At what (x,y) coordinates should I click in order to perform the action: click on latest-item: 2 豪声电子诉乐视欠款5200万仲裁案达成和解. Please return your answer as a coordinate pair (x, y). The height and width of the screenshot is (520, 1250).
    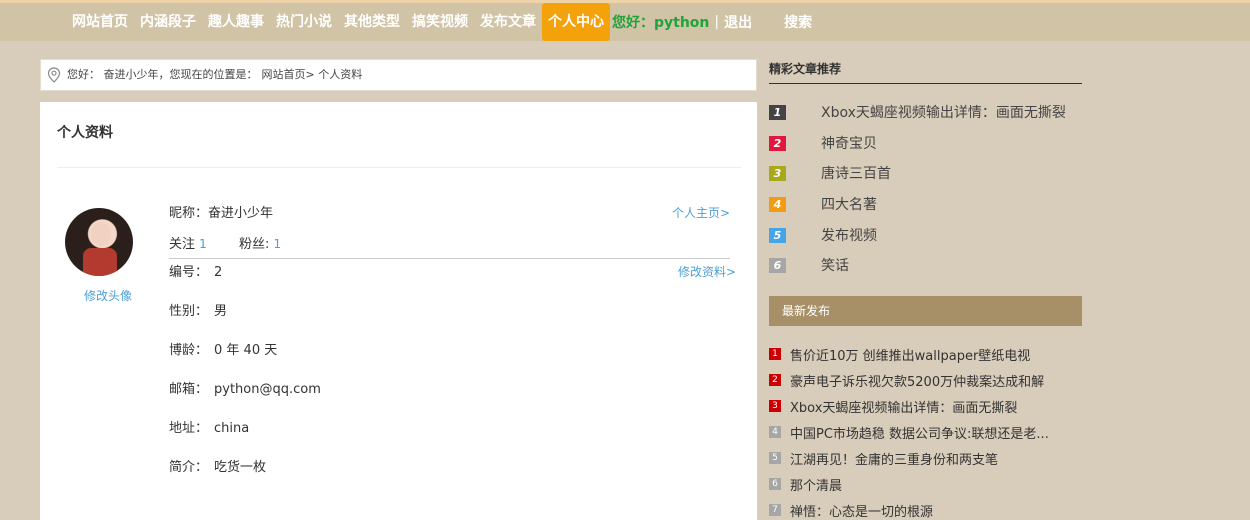
    Looking at the image, I should click on (925, 380).